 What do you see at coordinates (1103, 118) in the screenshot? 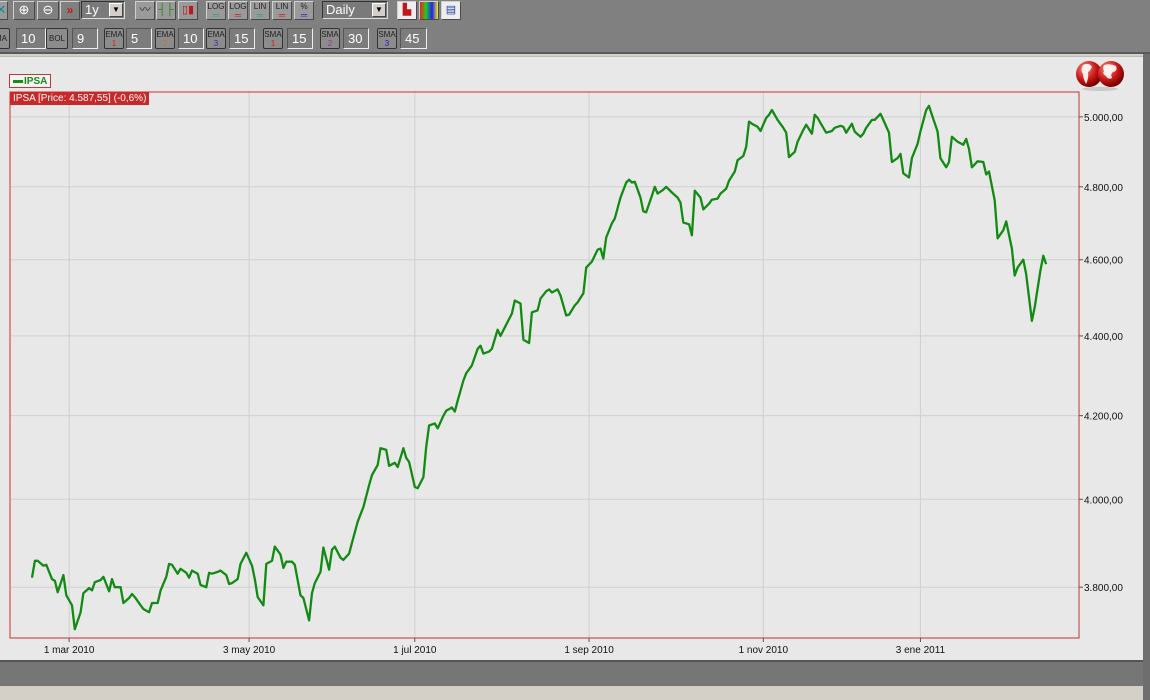
I see `y-tick-label: 5.000,00` at bounding box center [1103, 118].